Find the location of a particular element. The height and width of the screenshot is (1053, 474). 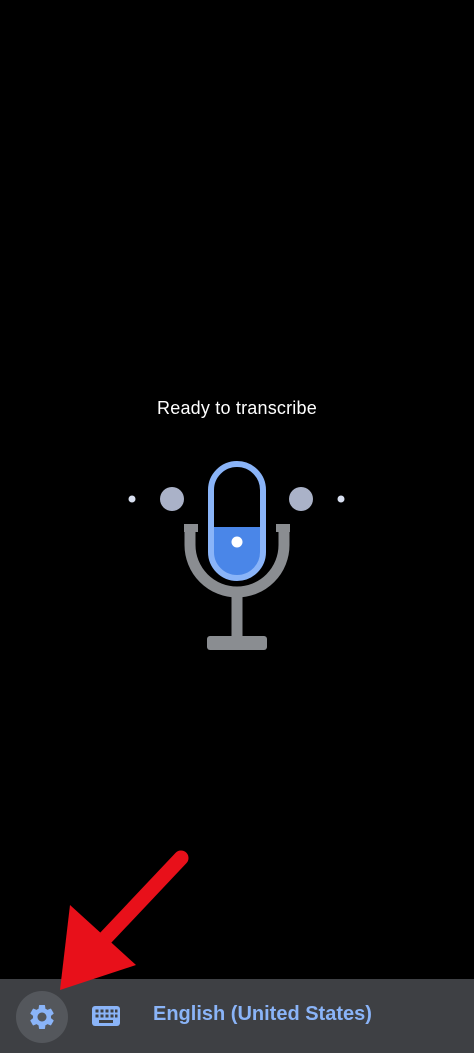

transcribe-status-text: Ready to transcribe is located at coordinates (237, 408).